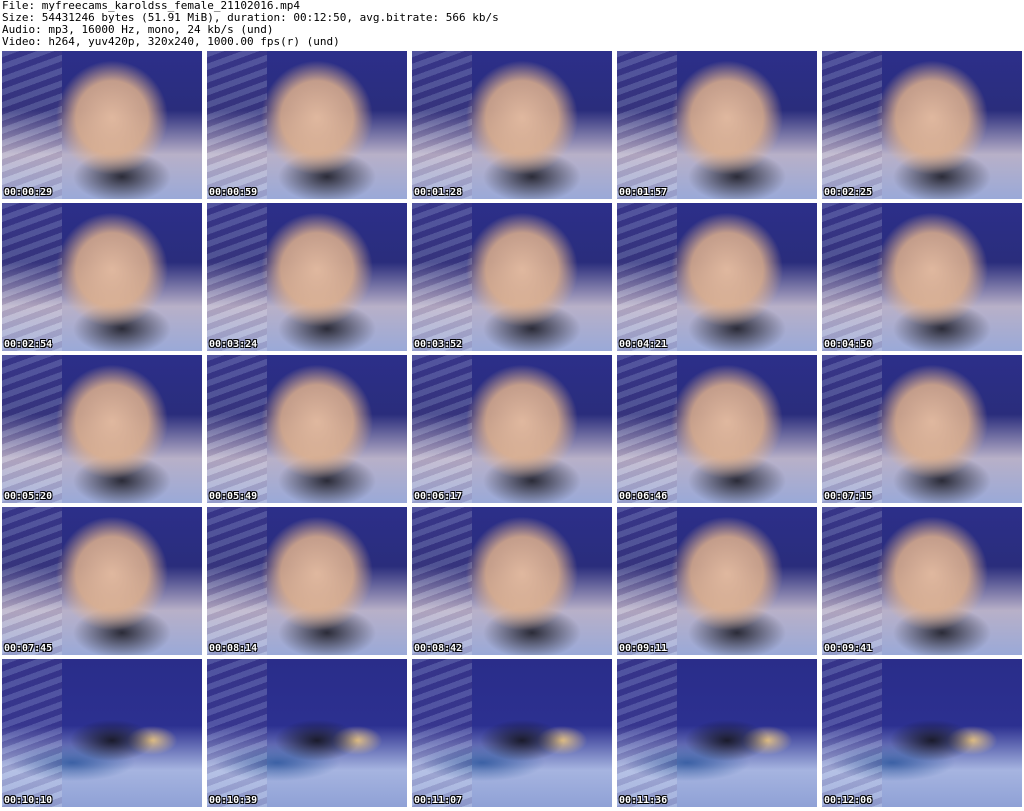 The image size is (1024, 811). What do you see at coordinates (102, 733) in the screenshot?
I see `thumbnail: 00:10:10` at bounding box center [102, 733].